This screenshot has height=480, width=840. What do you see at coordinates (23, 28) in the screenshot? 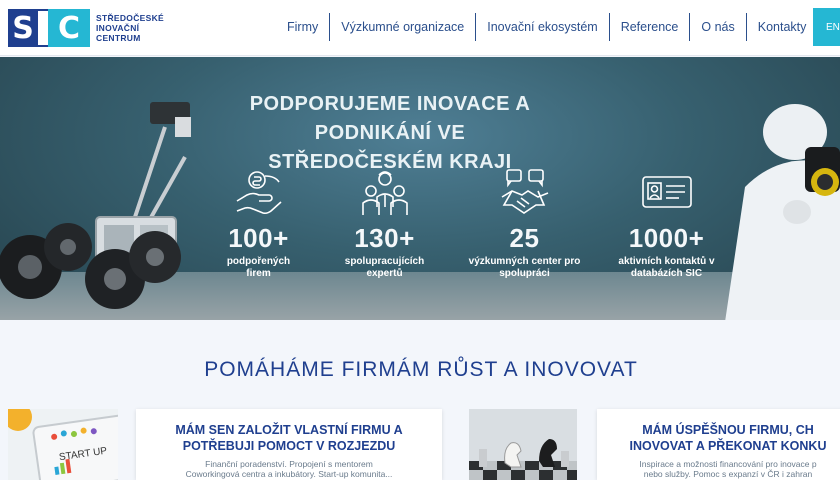
I see `logo-letter-s: S` at bounding box center [23, 28].